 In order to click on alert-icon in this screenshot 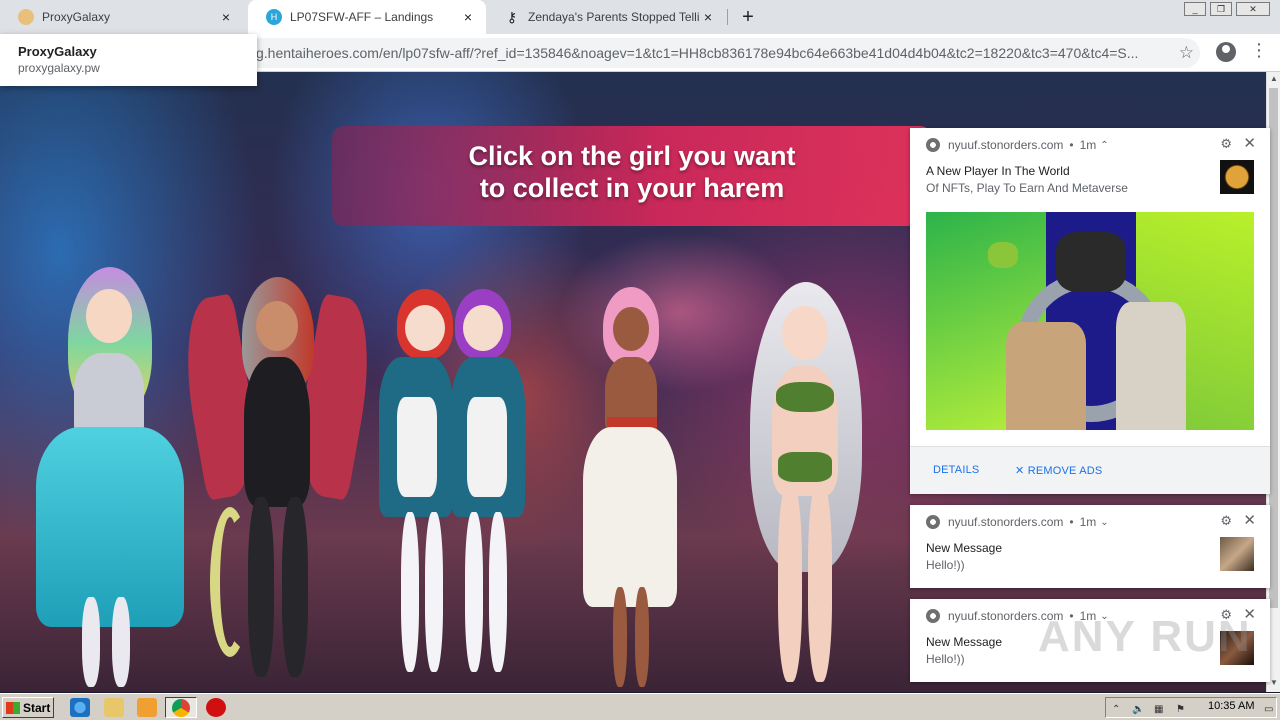, I will do `click(216, 707)`.